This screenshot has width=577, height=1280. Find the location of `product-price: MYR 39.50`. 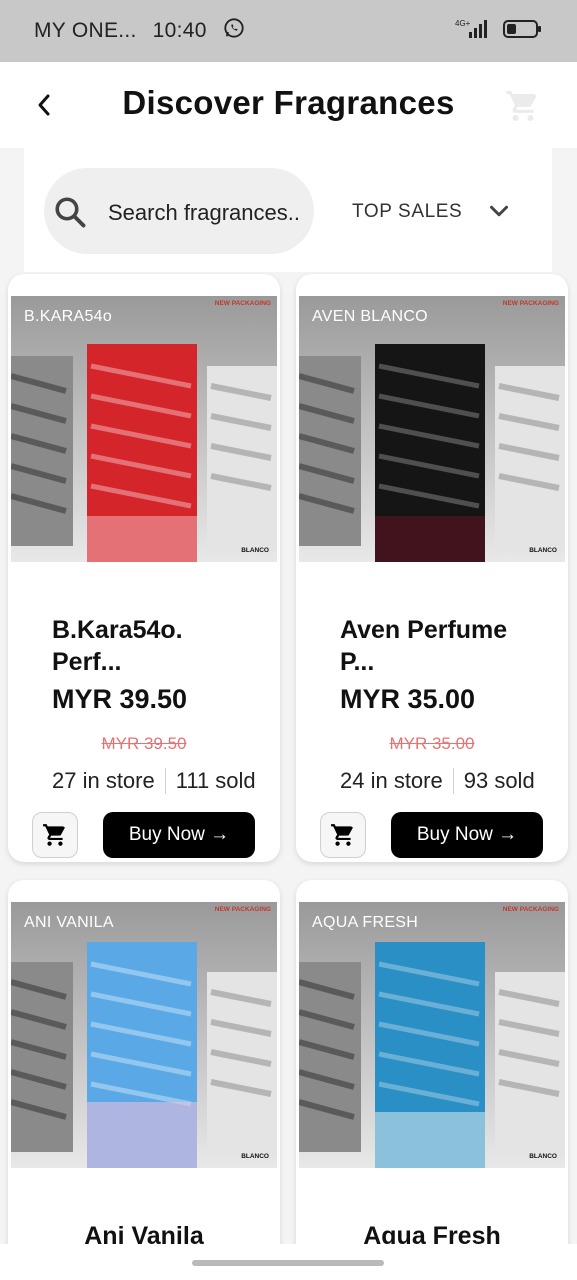

product-price: MYR 39.50 is located at coordinates (120, 699).